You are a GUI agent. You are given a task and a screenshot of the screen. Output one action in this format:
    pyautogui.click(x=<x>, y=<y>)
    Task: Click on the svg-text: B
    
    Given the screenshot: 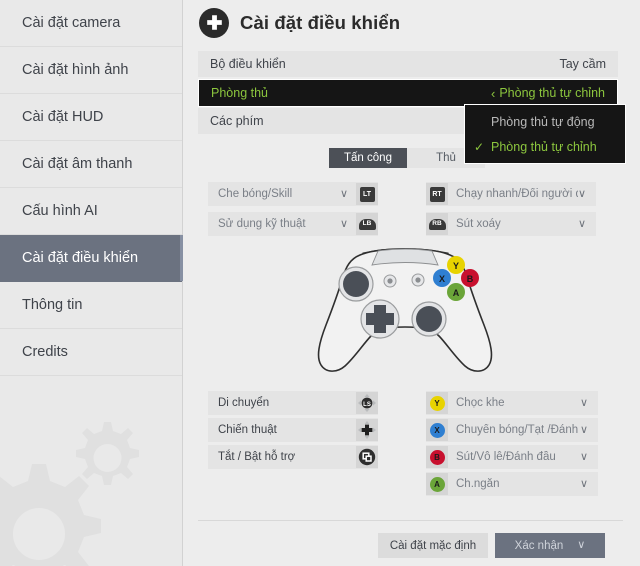 What is the action you would take?
    pyautogui.click(x=470, y=279)
    